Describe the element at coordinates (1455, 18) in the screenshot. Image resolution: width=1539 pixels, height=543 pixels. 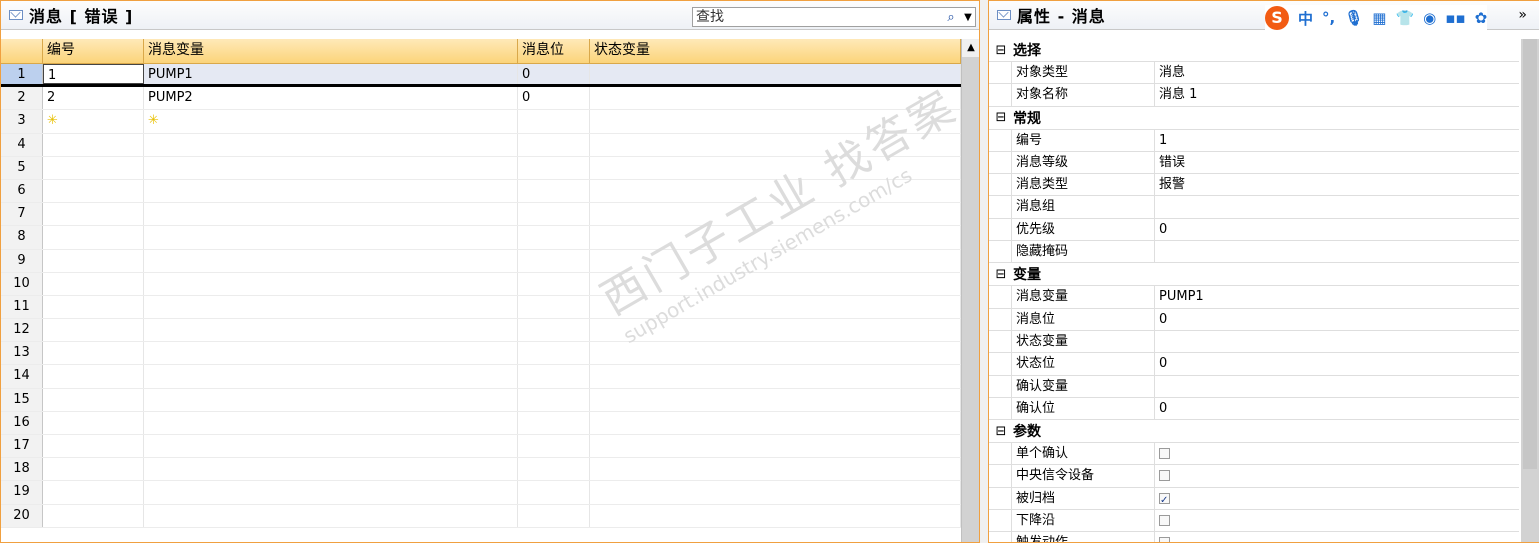
I see `ime-tool-icon: ▪▪` at that location.